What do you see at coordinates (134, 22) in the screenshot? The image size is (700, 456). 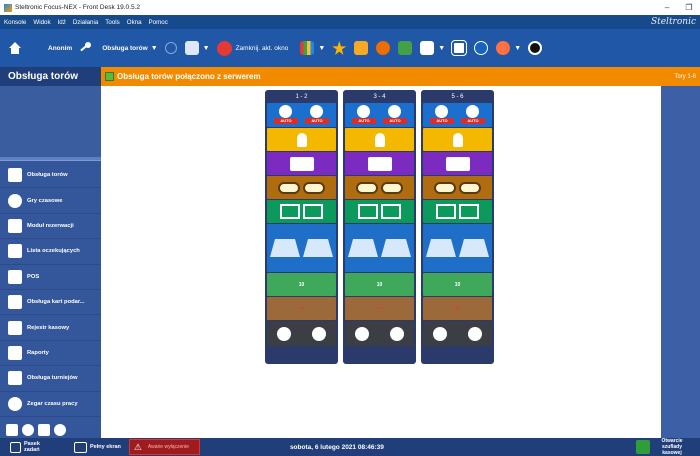 I see `menu-okna: Okna` at bounding box center [134, 22].